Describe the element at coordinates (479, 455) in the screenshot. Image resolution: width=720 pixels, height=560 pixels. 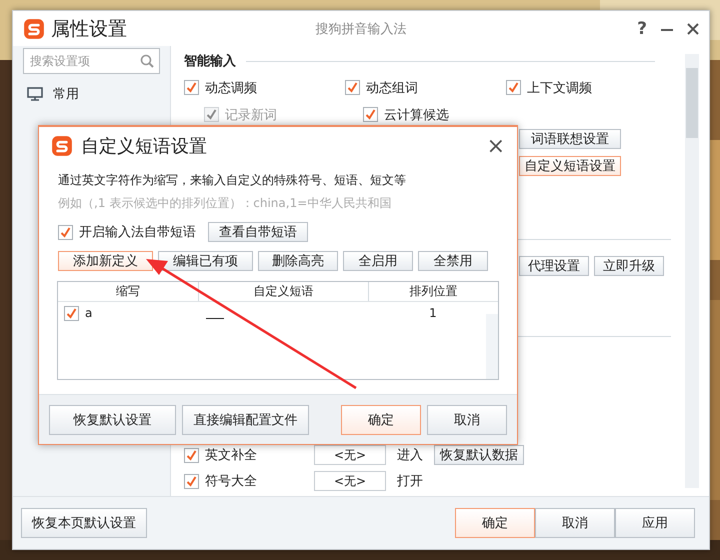
I see `restore-data-button: 恢复默认数据` at that location.